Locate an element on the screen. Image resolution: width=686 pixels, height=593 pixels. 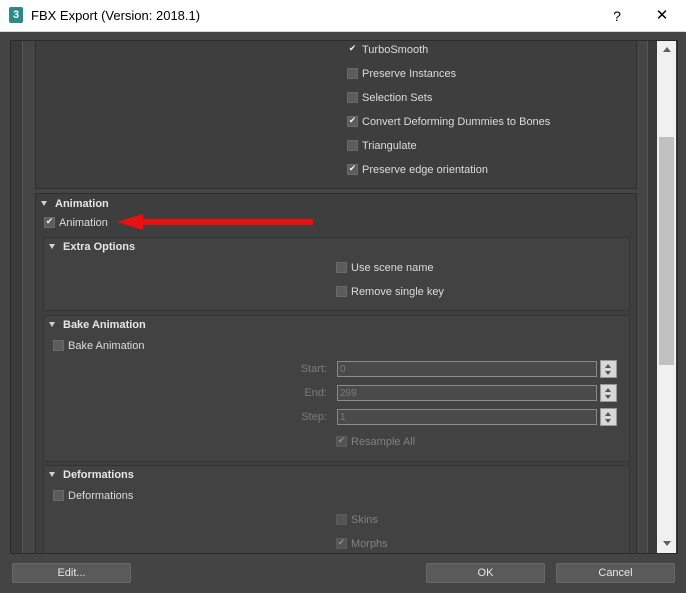
deformations-option: Deformations is located at coordinates (93, 496).